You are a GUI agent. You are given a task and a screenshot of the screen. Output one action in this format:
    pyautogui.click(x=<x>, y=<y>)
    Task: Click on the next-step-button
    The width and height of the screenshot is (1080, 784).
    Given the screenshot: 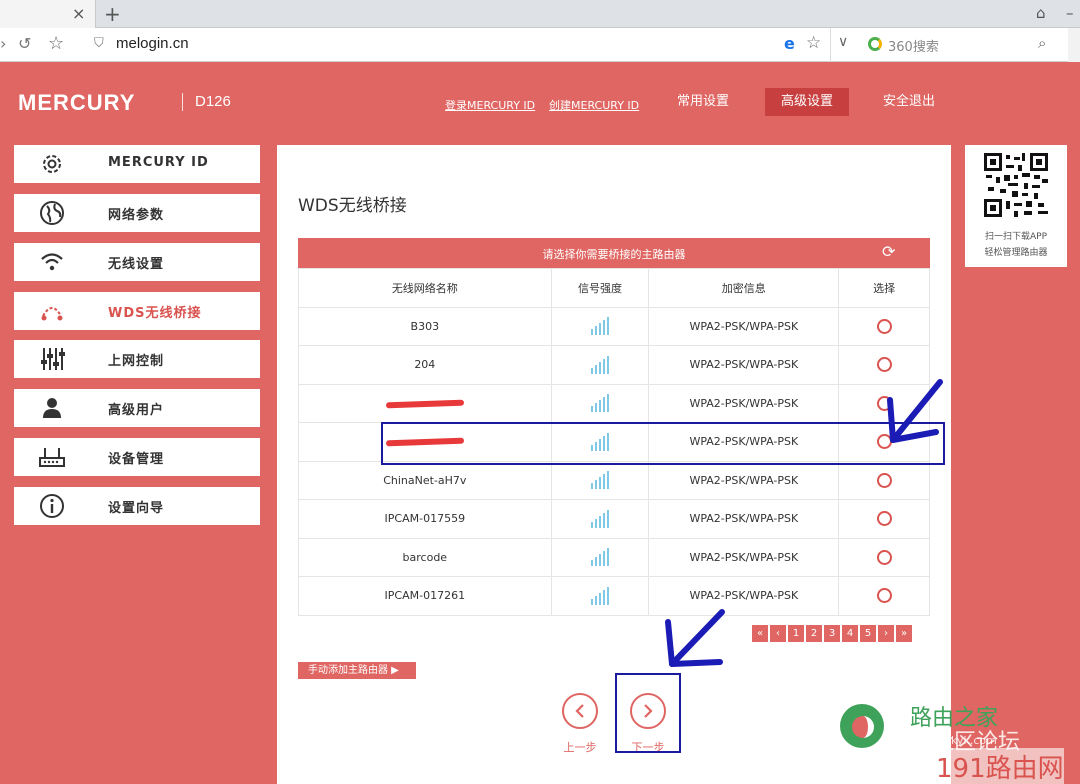 What is the action you would take?
    pyautogui.click(x=648, y=711)
    